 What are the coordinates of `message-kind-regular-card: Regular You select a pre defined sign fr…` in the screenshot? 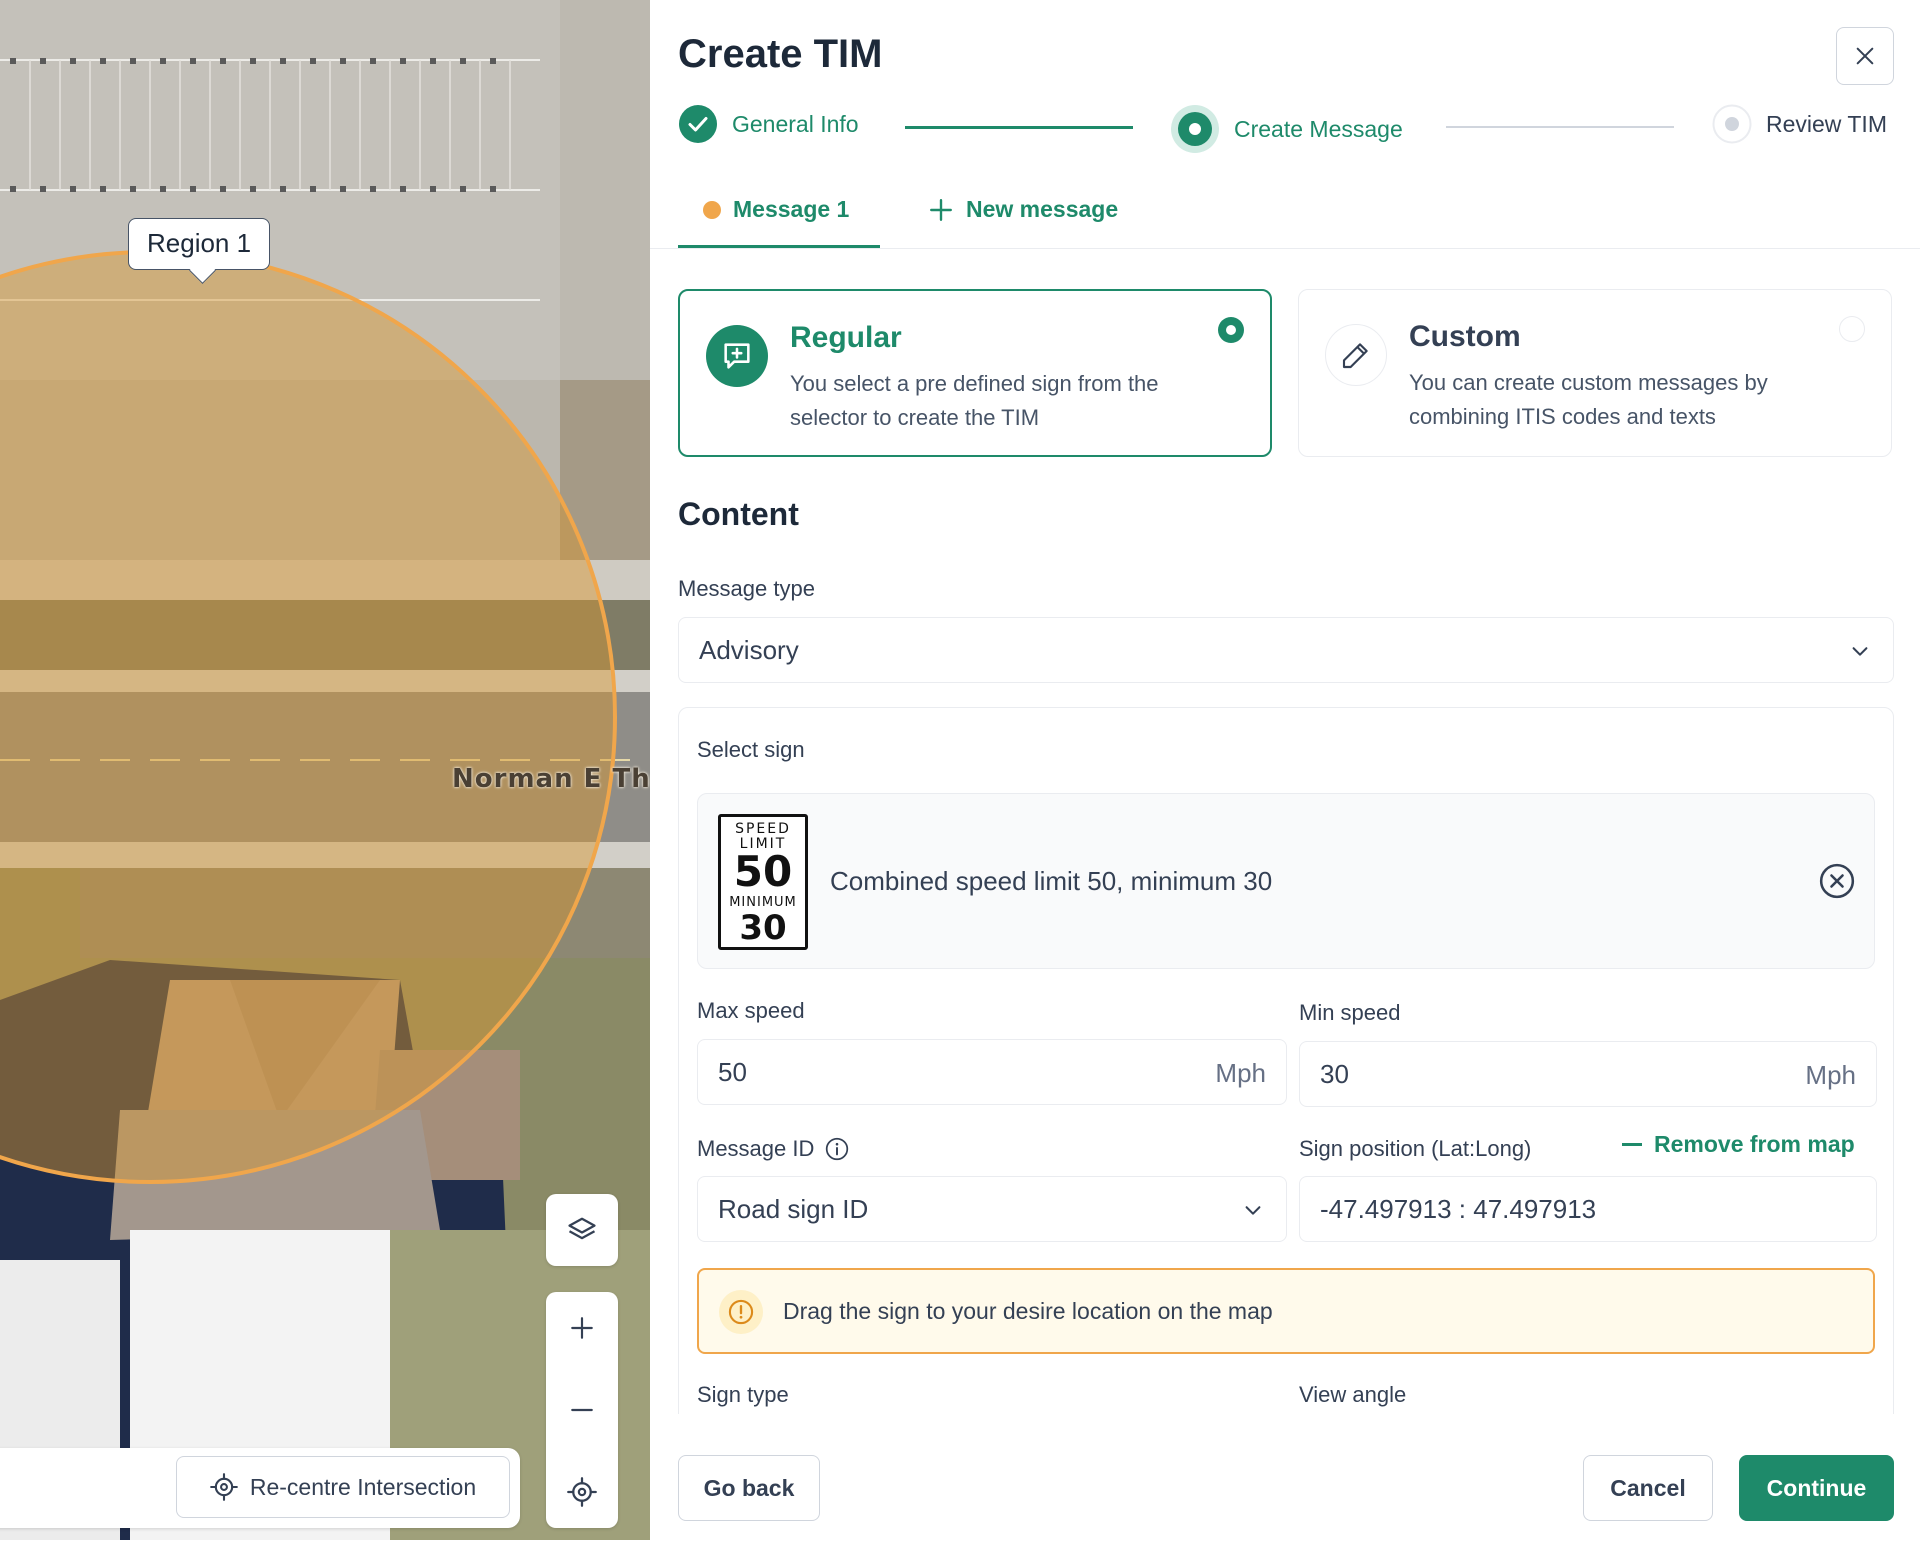 It's located at (975, 373).